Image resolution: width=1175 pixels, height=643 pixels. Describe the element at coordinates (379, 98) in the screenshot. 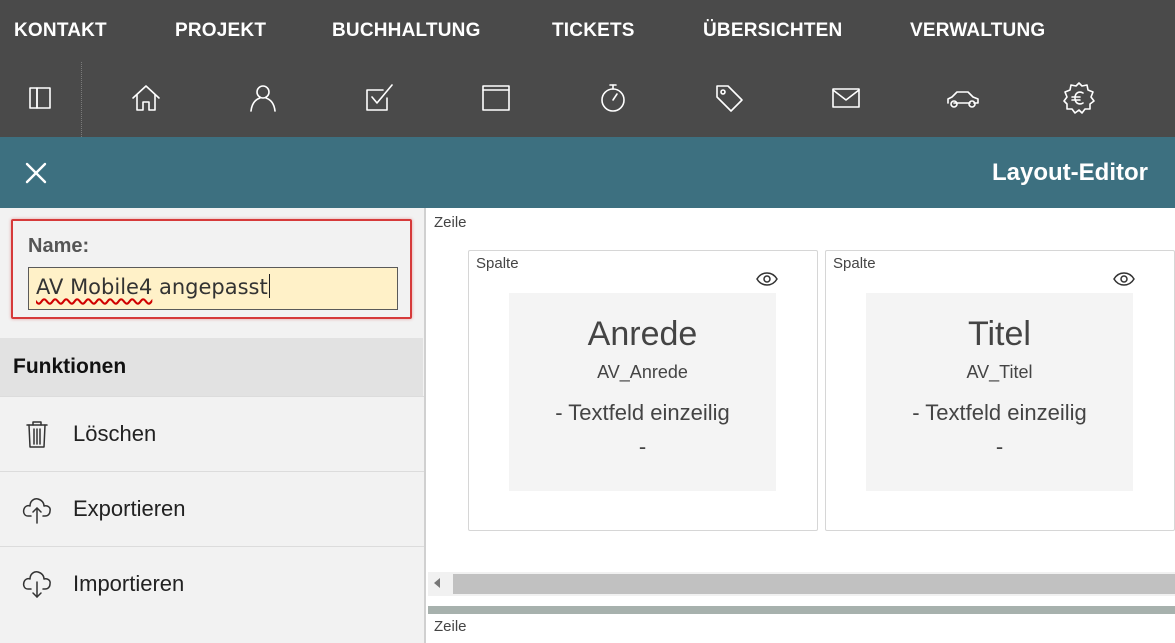

I see `task-checkbox-icon` at that location.